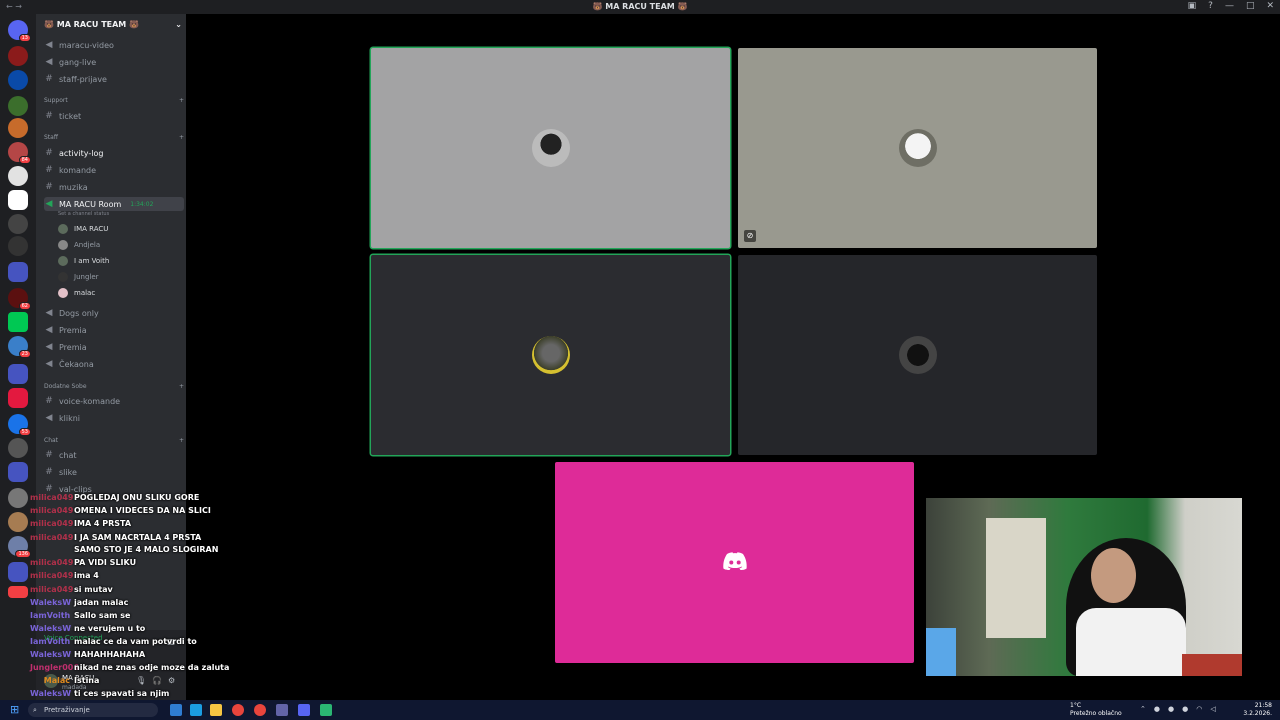 The height and width of the screenshot is (720, 1280). What do you see at coordinates (83, 214) in the screenshot?
I see `channel-status-hint: Set a channel status` at bounding box center [83, 214].